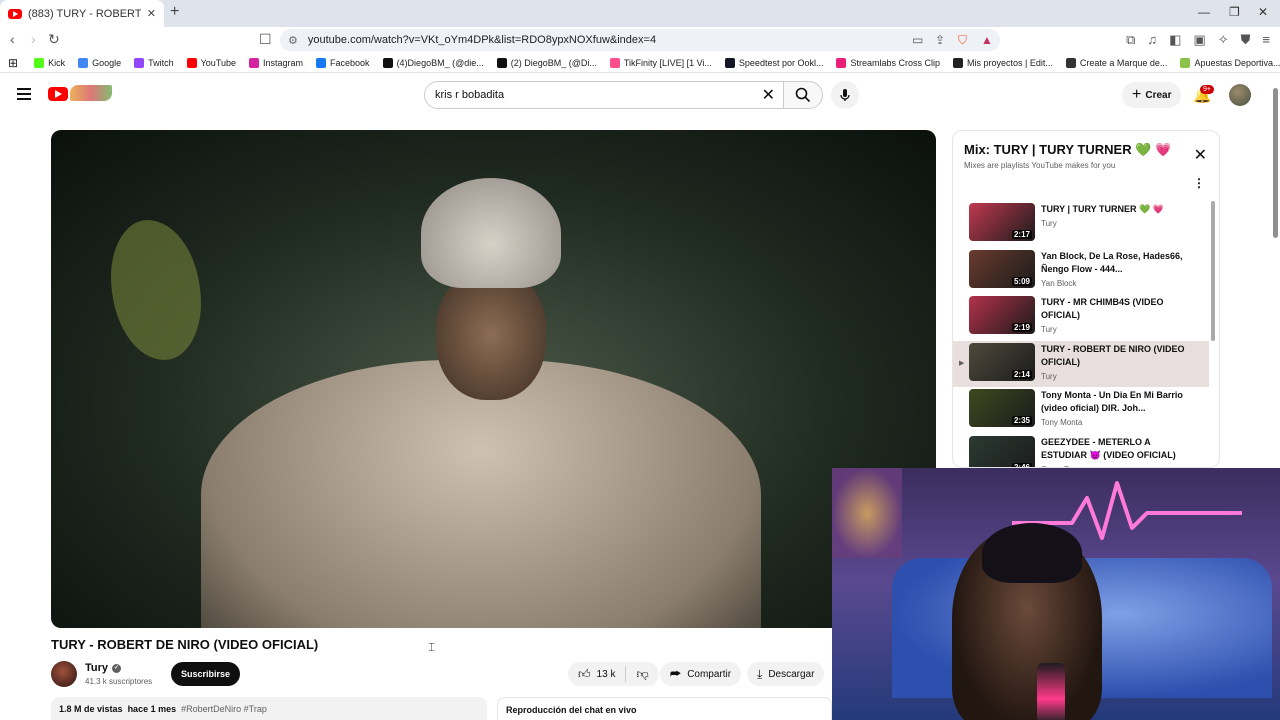 This screenshot has height=720, width=1280. What do you see at coordinates (103, 668) in the screenshot?
I see `channel-name: Tury ✓` at bounding box center [103, 668].